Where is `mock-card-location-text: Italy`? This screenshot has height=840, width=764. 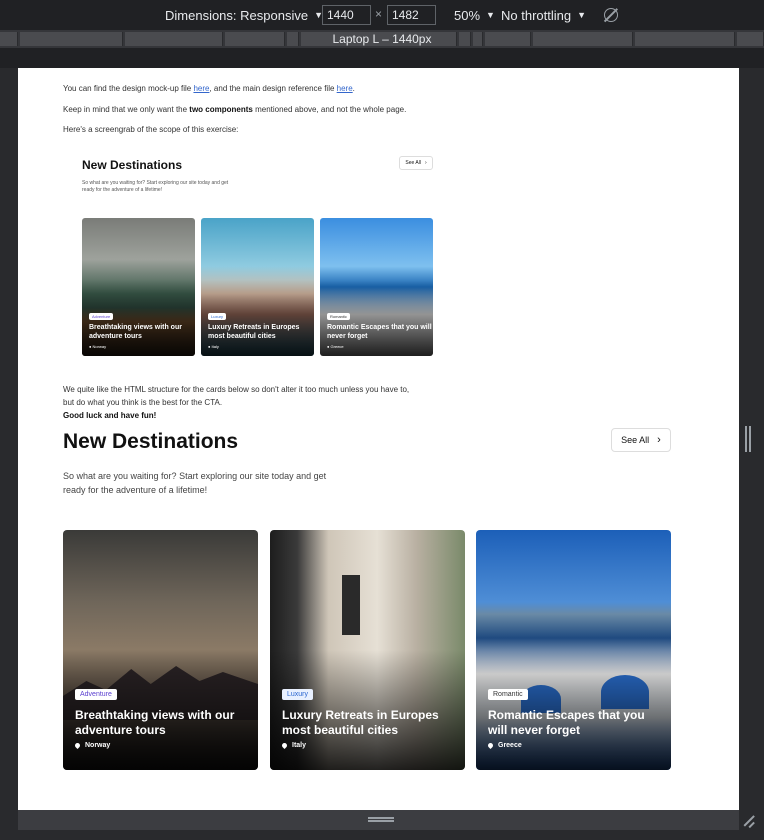
mock-card-location-text: Italy is located at coordinates (215, 346).